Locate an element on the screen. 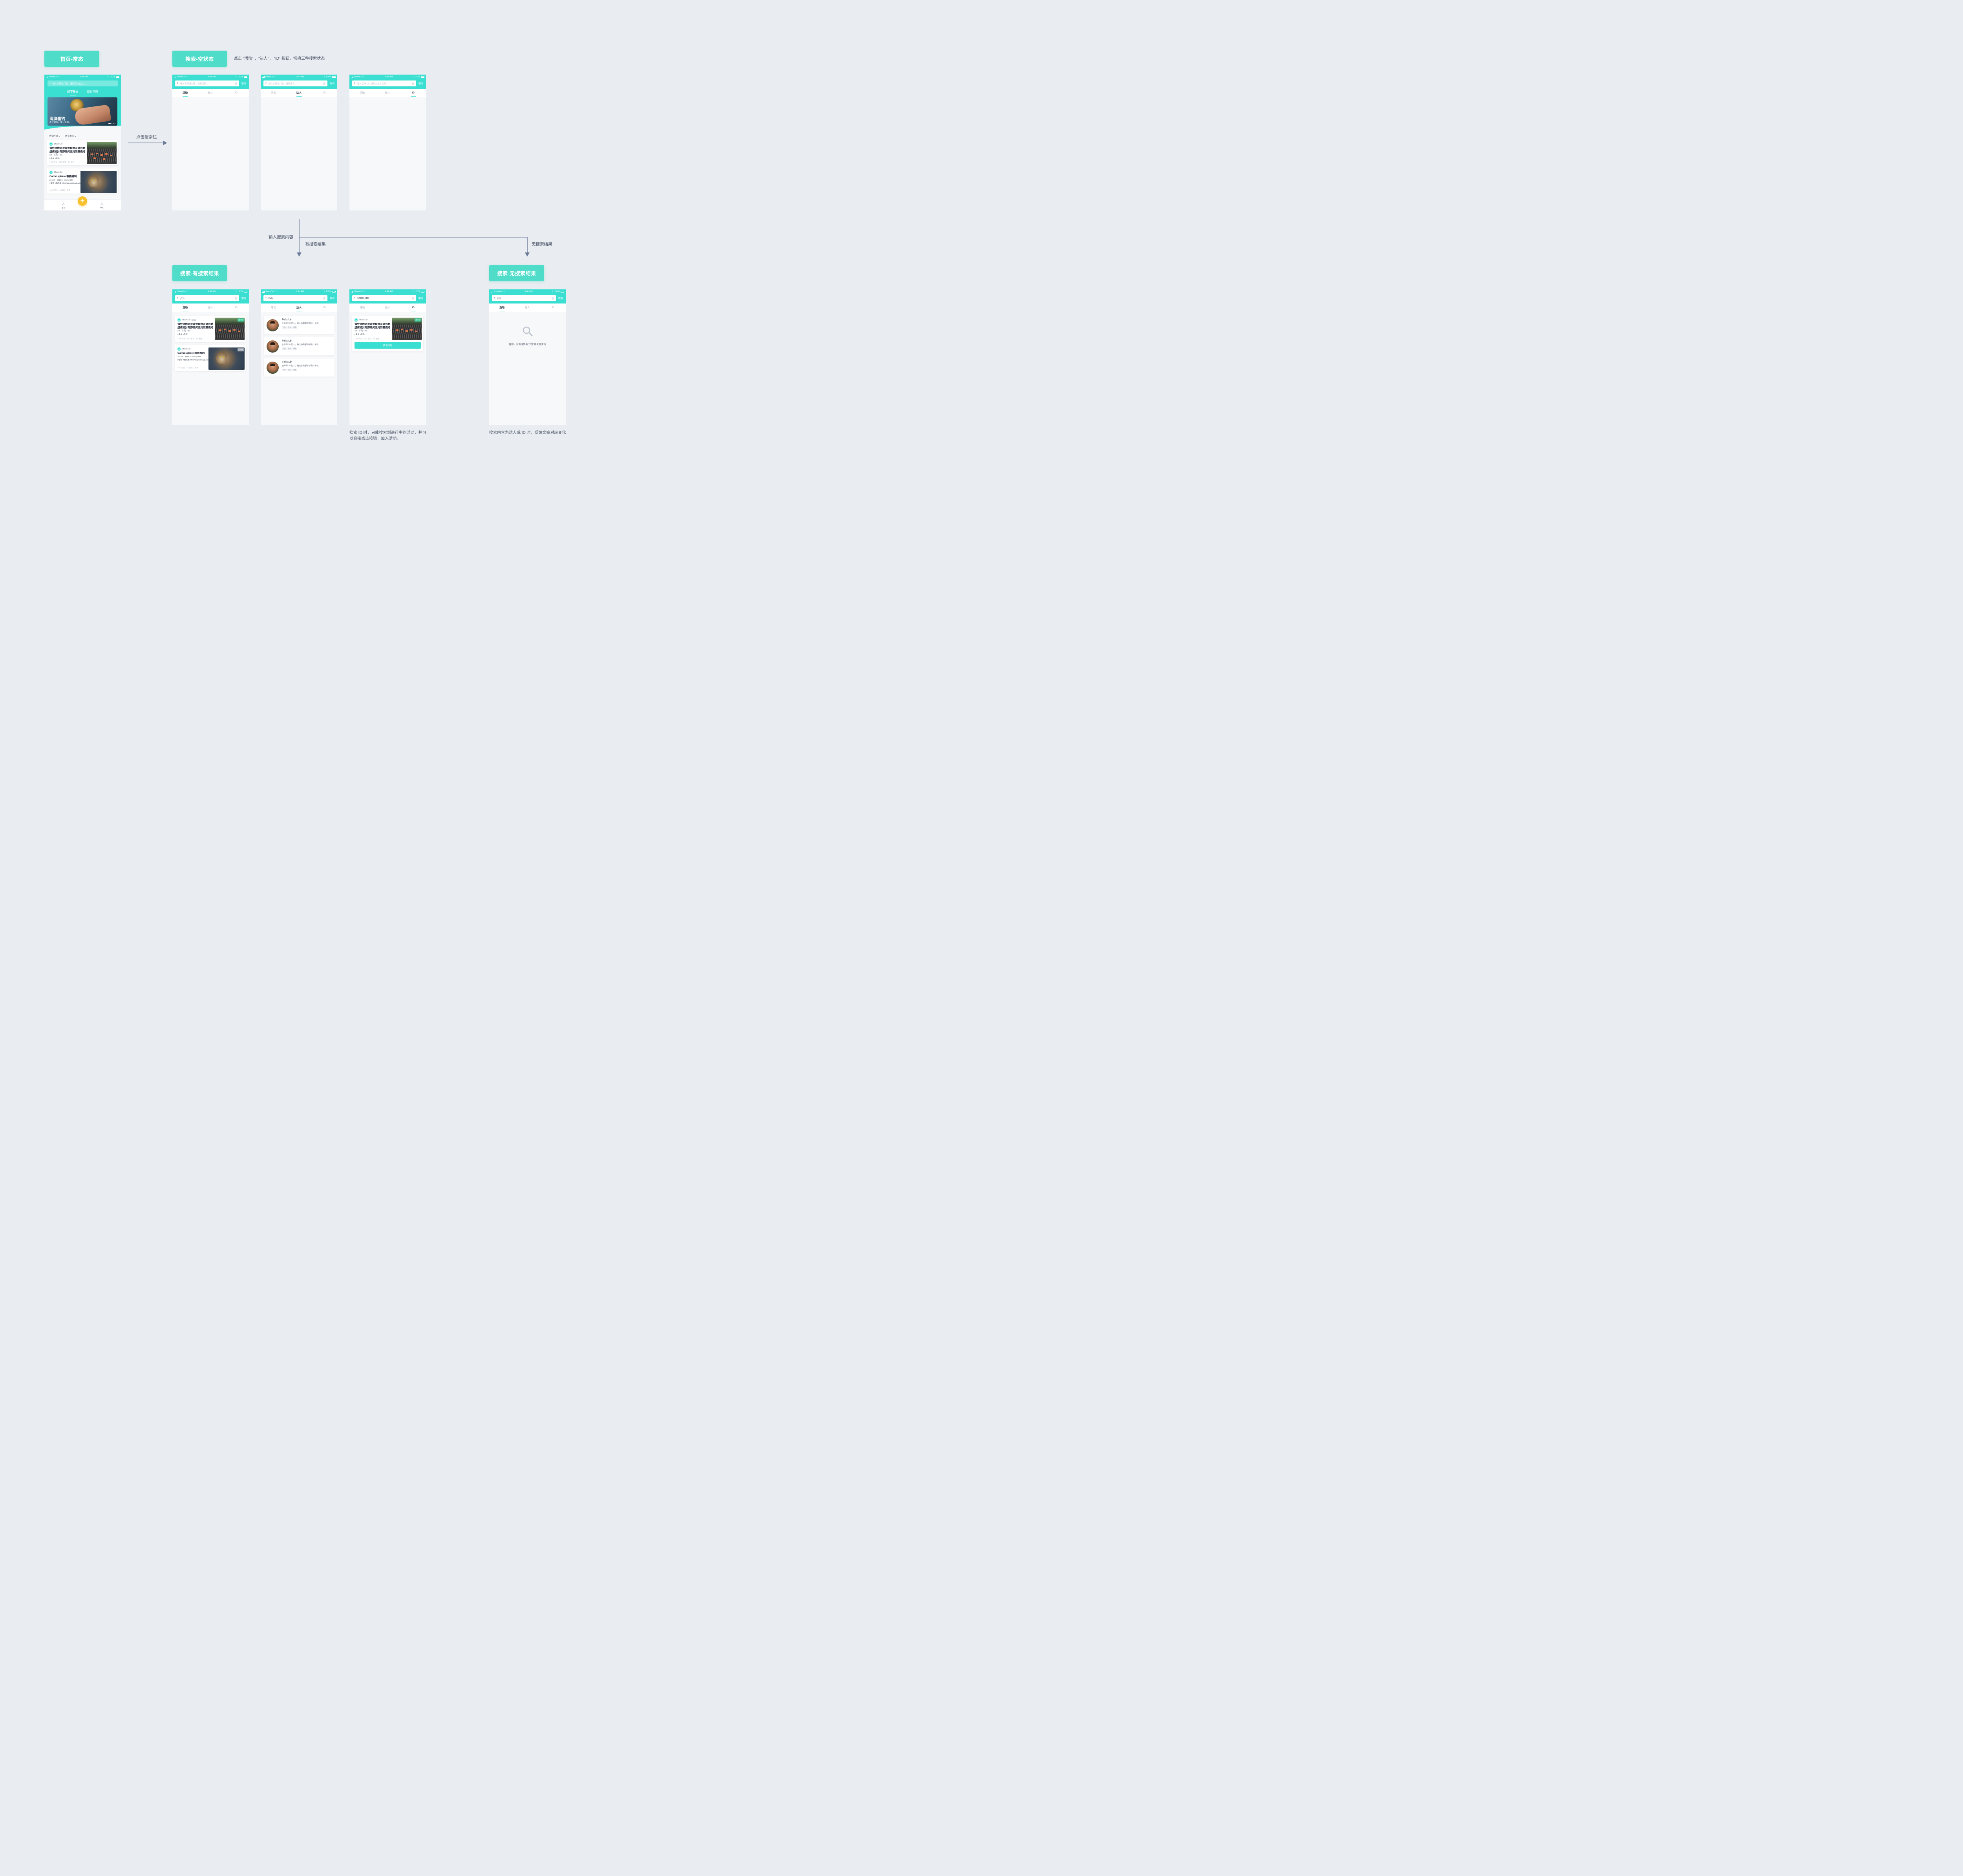 The height and width of the screenshot is (1876, 1963). cat-image: 已结束 is located at coordinates (226, 358).